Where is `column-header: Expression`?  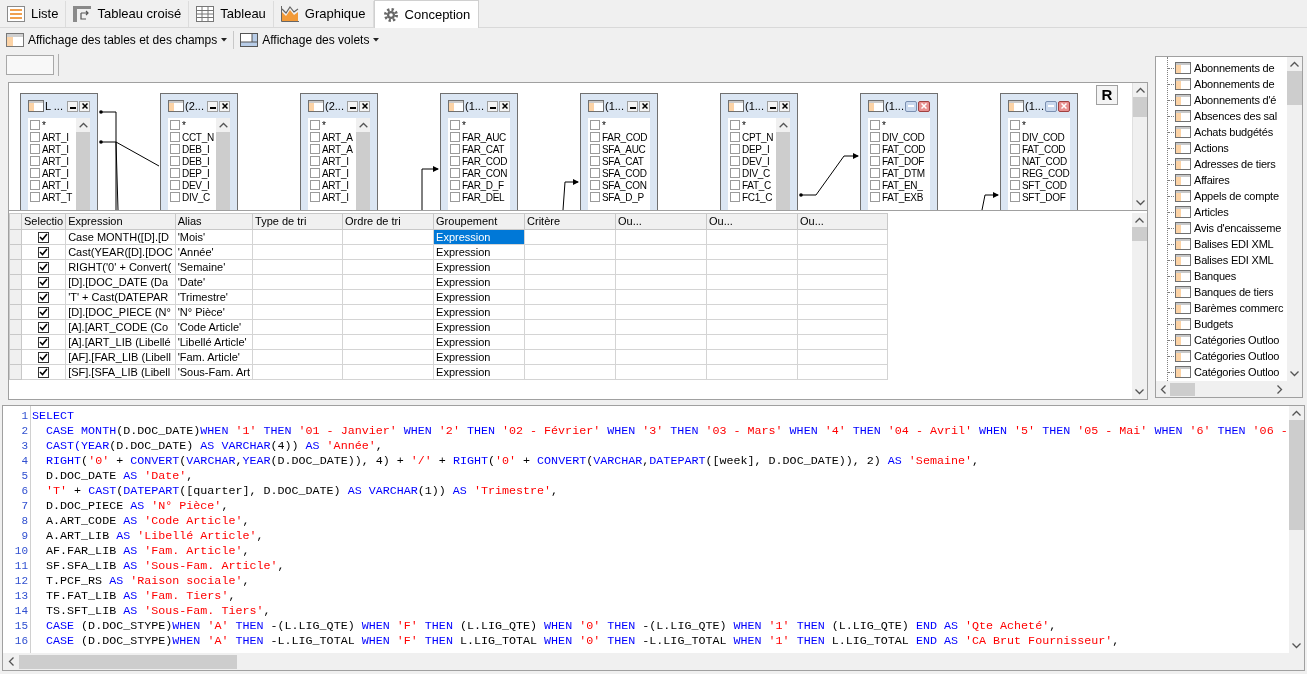
column-header: Expression is located at coordinates (120, 221).